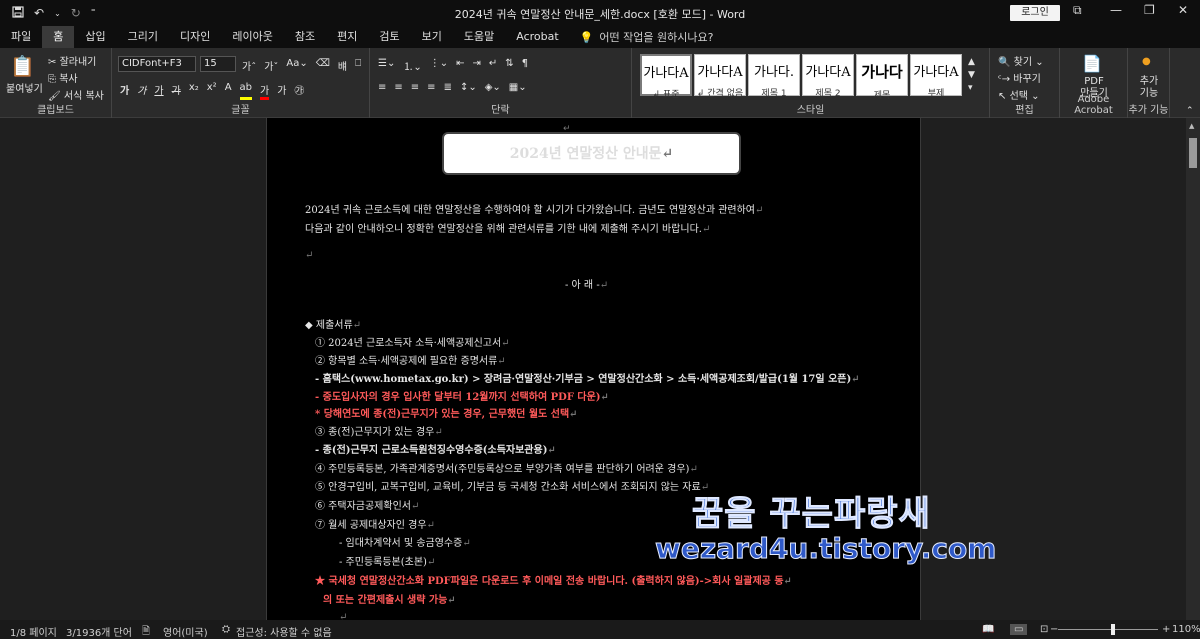  I want to click on style-normal: 가나다A ↲ 표준, so click(666, 77).